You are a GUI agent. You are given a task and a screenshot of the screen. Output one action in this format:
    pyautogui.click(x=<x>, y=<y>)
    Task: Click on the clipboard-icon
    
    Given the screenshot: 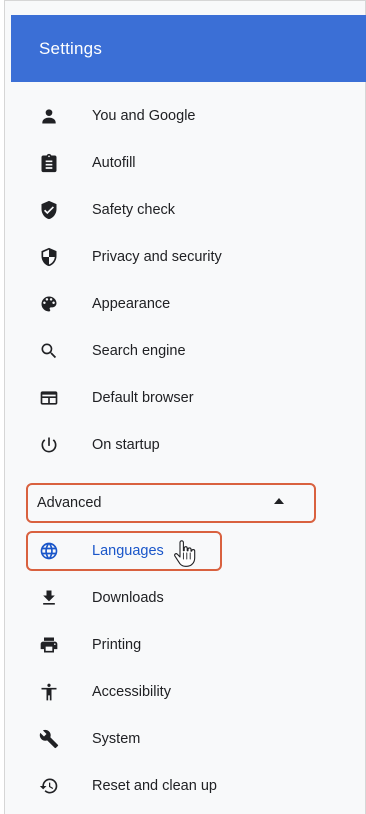 What is the action you would take?
    pyautogui.click(x=49, y=163)
    